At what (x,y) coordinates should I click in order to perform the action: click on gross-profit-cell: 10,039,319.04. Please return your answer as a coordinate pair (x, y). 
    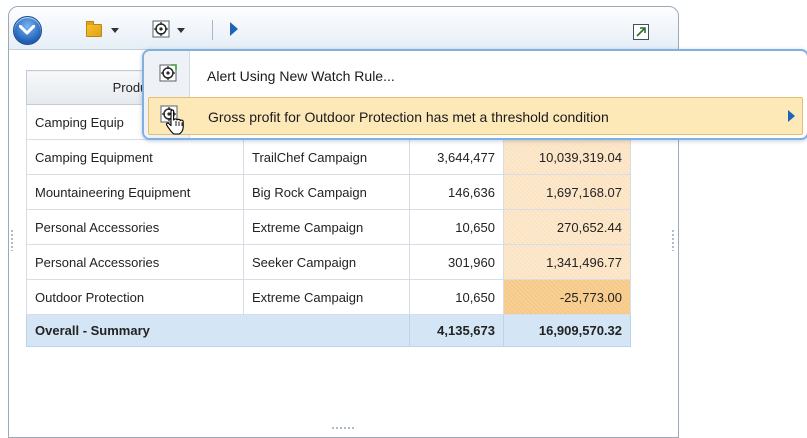
    Looking at the image, I should click on (567, 157).